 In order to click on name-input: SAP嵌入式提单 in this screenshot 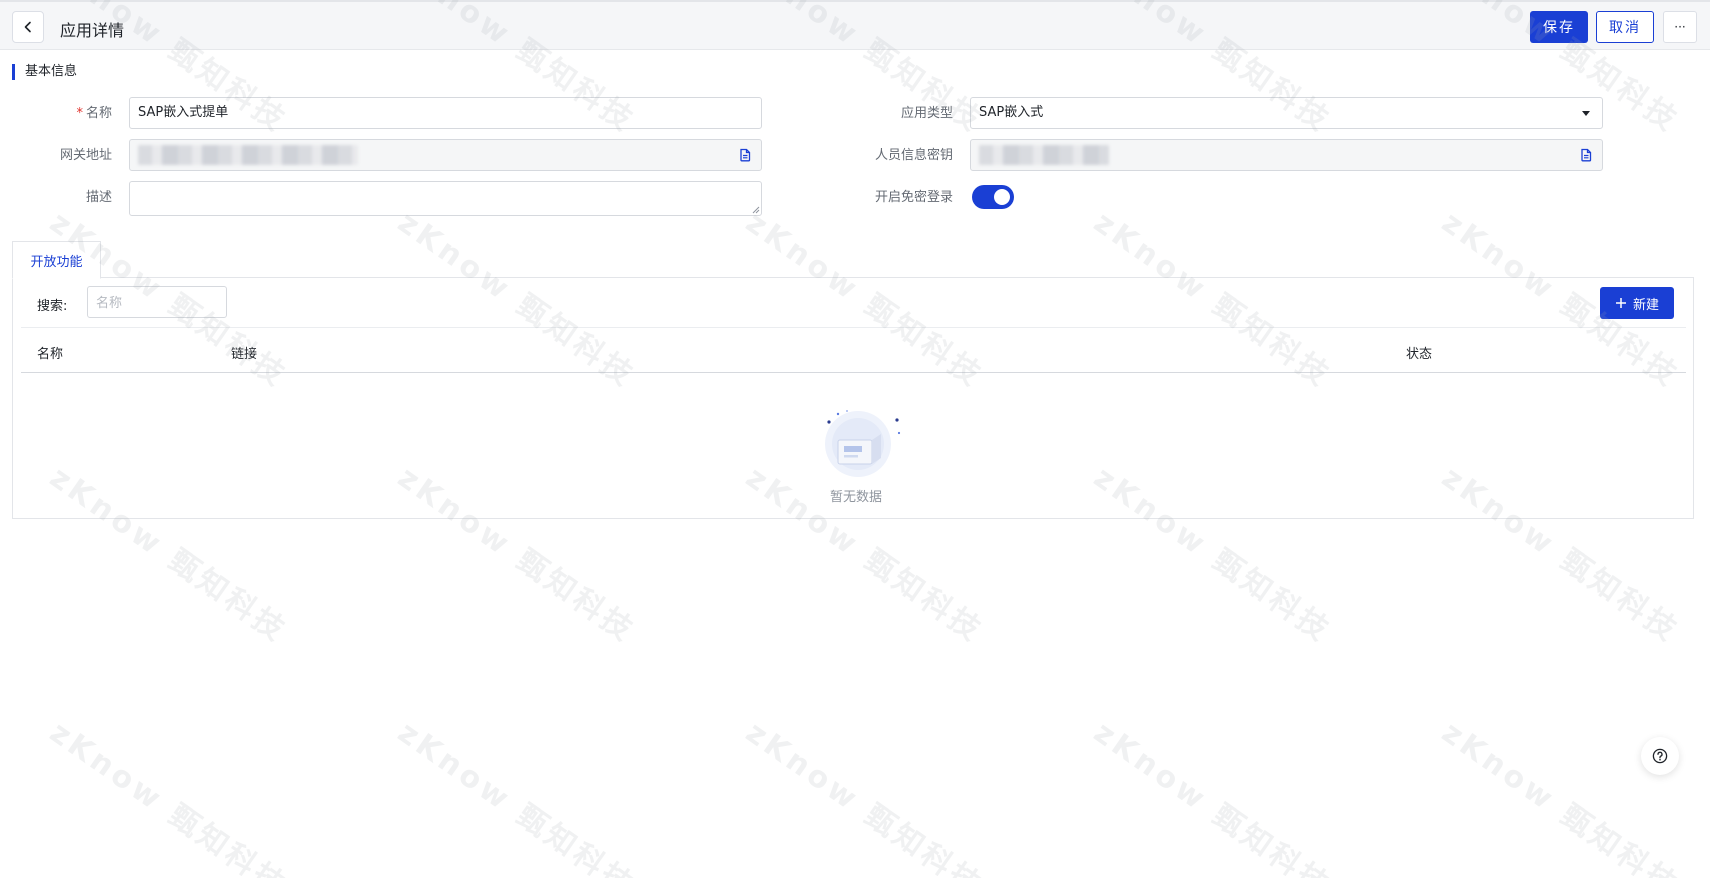, I will do `click(445, 113)`.